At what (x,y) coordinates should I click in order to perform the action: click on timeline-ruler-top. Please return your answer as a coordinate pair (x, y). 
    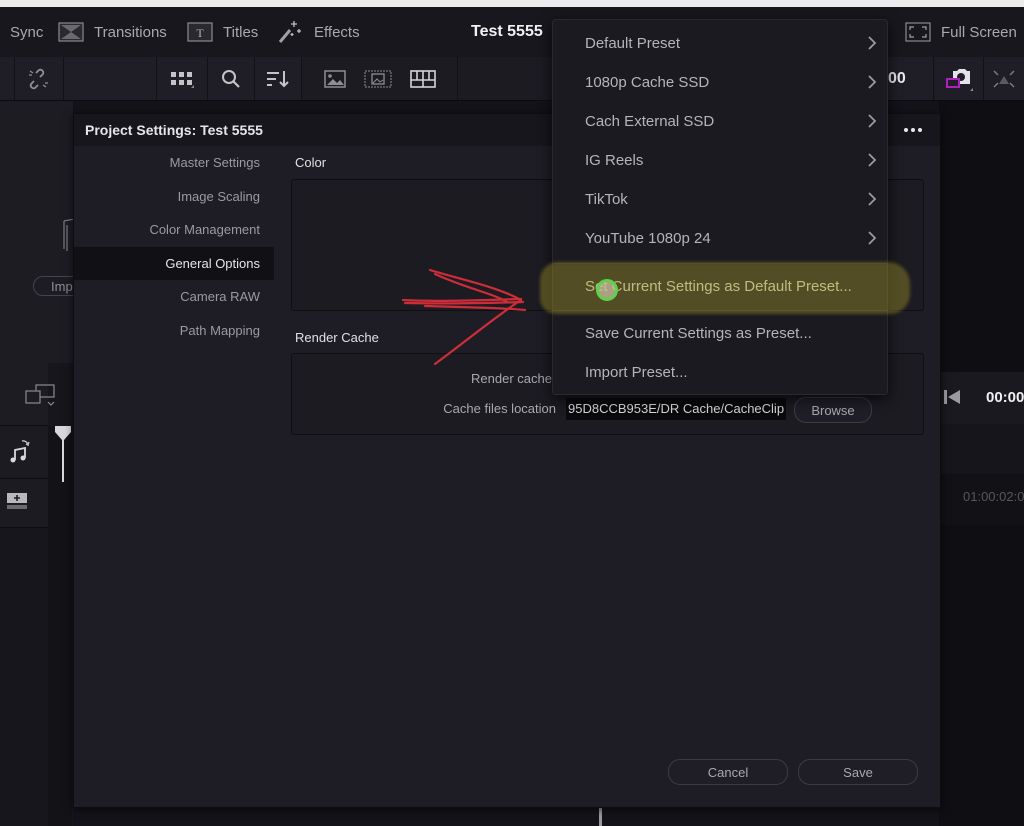
    Looking at the image, I should click on (981, 449).